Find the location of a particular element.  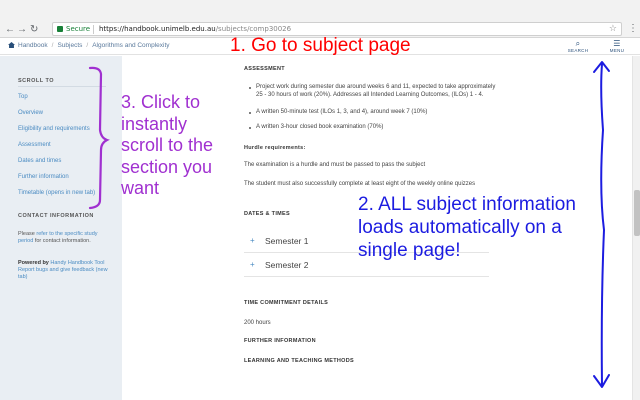

menu-icon: ☰ is located at coordinates (617, 43).